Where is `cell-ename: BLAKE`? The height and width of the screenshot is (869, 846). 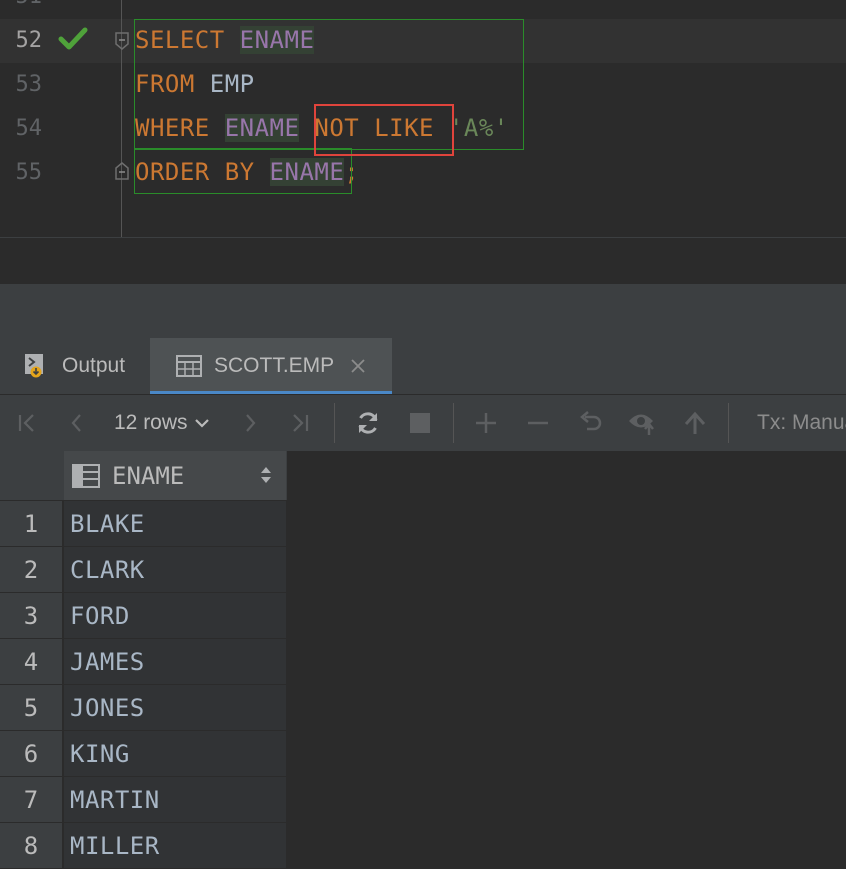
cell-ename: BLAKE is located at coordinates (175, 523).